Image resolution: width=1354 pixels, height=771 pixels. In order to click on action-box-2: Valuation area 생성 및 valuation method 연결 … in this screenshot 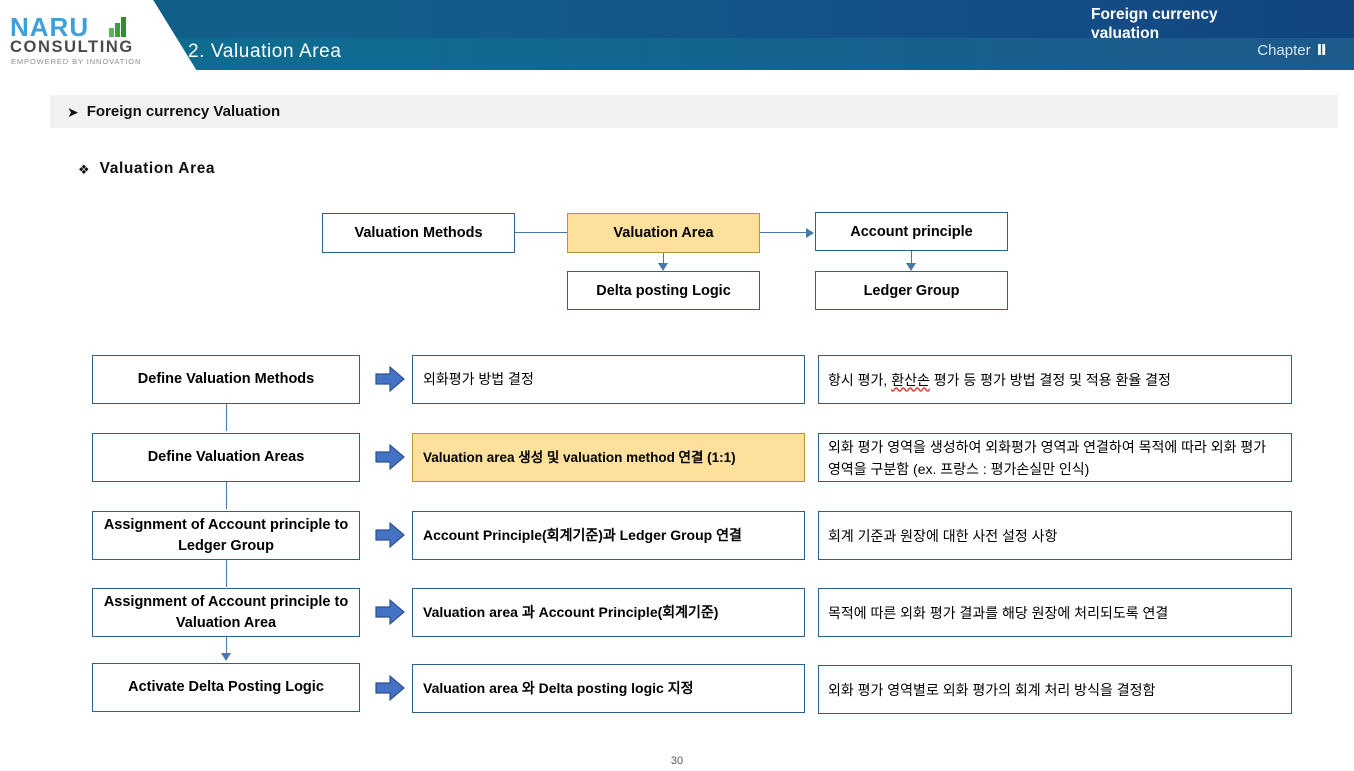, I will do `click(608, 457)`.